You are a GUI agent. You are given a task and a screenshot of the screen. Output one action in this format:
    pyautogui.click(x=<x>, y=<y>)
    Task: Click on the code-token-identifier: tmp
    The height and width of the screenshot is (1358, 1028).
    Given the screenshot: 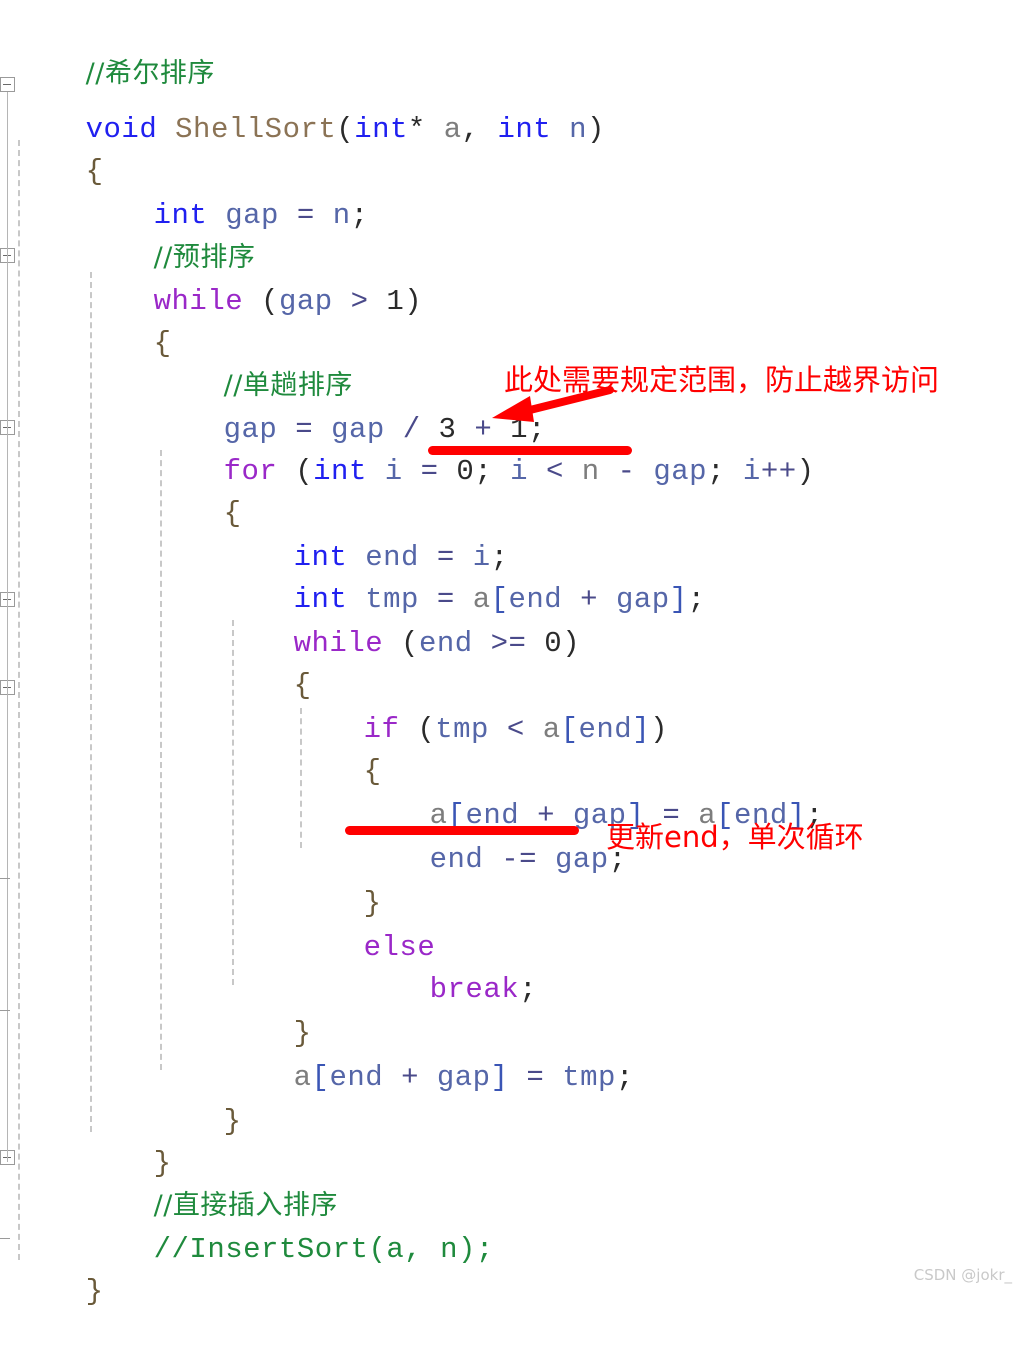 What is the action you would take?
    pyautogui.click(x=589, y=1077)
    